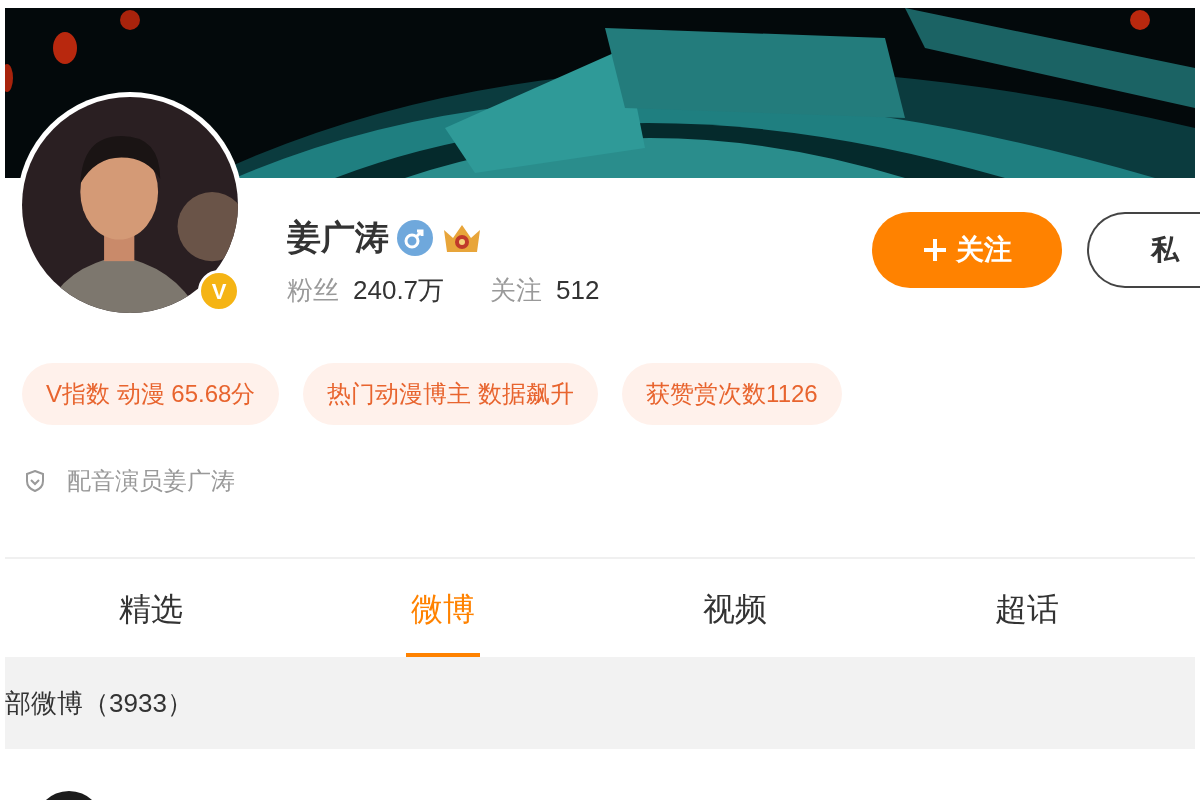  What do you see at coordinates (935, 250) in the screenshot?
I see `plus-icon` at bounding box center [935, 250].